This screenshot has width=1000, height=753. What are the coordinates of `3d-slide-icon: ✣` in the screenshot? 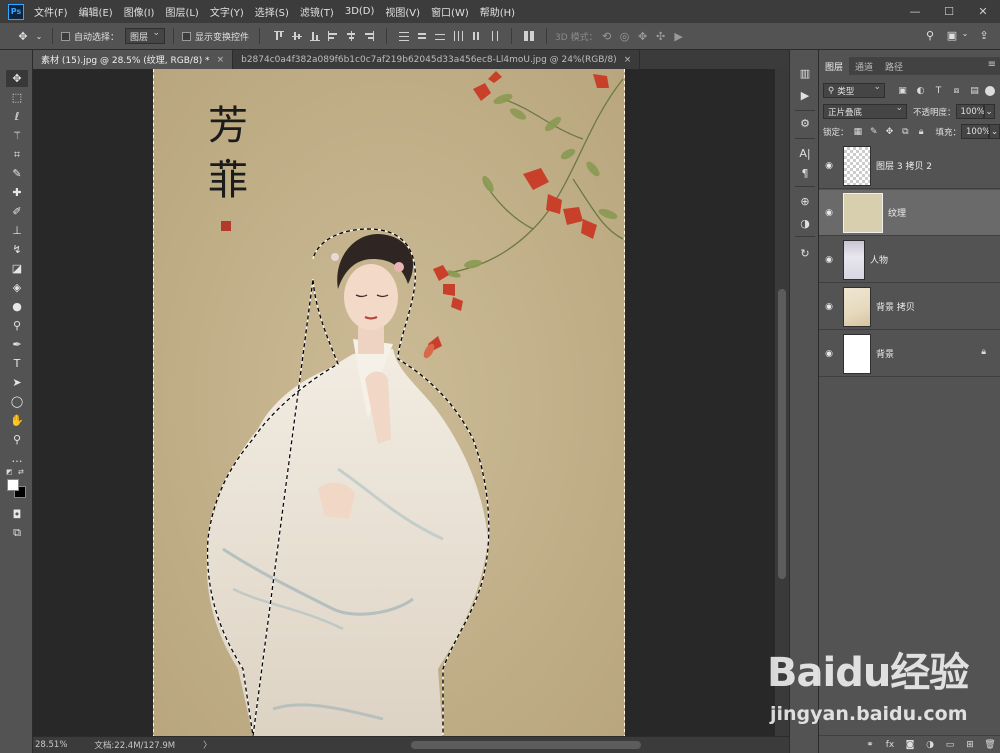 It's located at (661, 36).